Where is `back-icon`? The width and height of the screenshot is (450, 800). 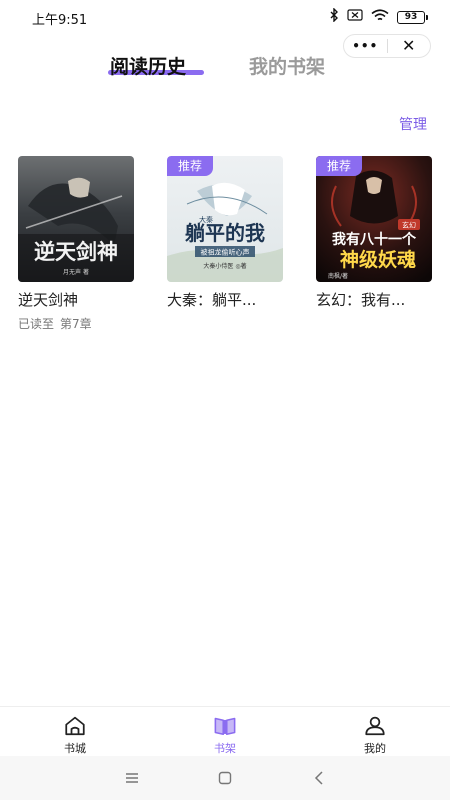 back-icon is located at coordinates (319, 778).